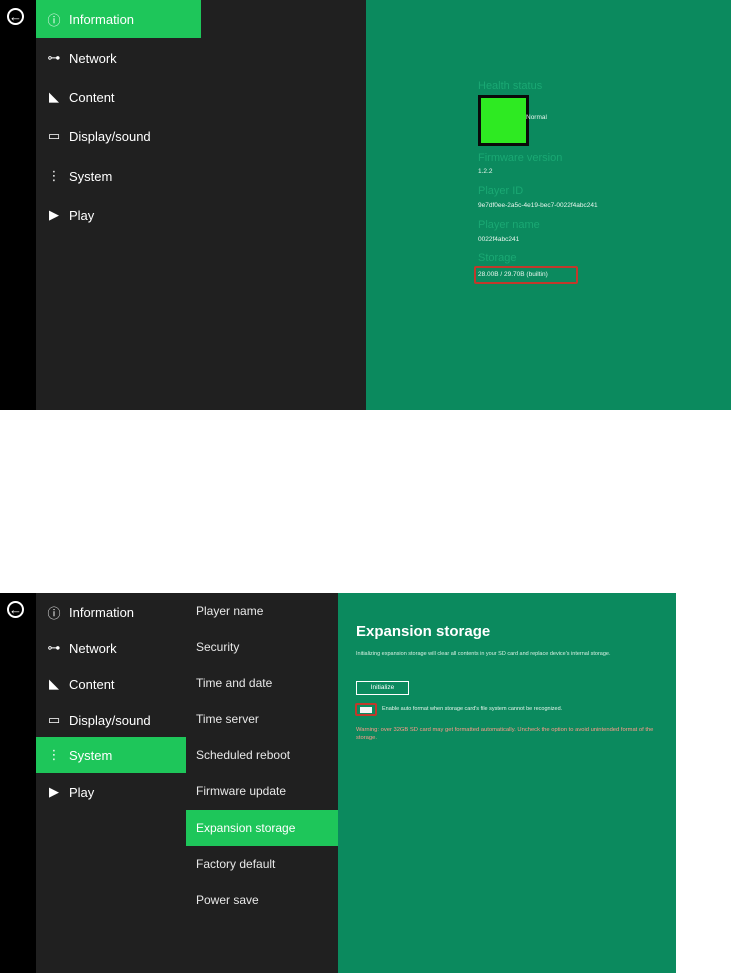 The image size is (731, 973). What do you see at coordinates (509, 225) in the screenshot?
I see `player-name-heading: Player name` at bounding box center [509, 225].